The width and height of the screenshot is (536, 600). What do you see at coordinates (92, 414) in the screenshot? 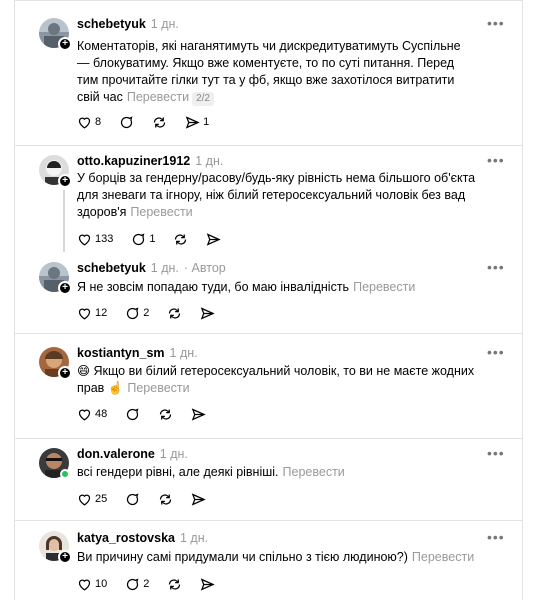
I see `like-button: 48` at bounding box center [92, 414].